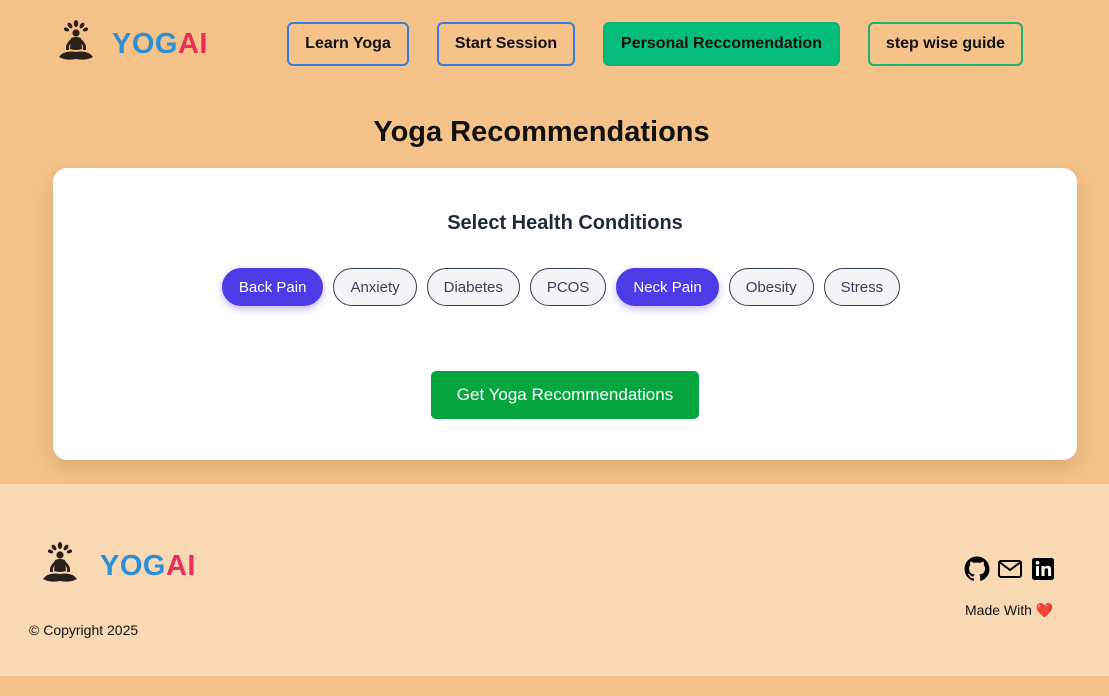  I want to click on made-with-text: Made With ❤️, so click(1009, 610).